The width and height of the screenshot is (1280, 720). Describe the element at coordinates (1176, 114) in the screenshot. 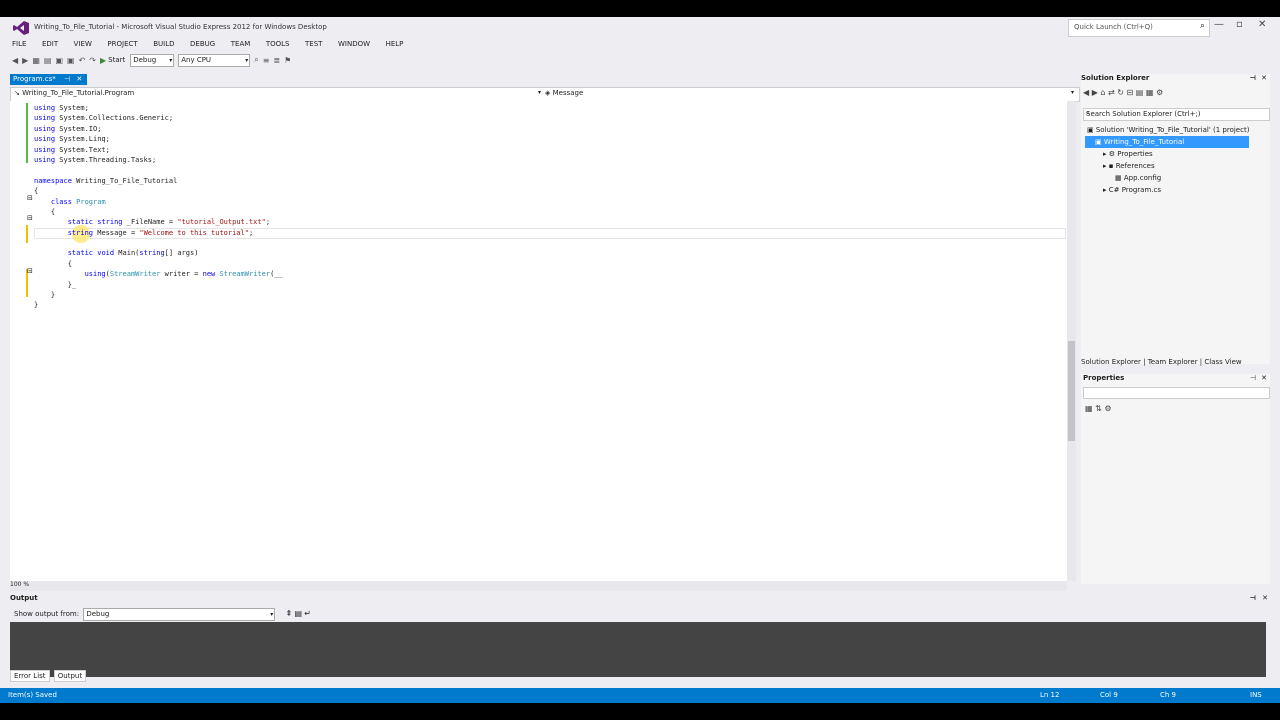

I see `solution-search-input: Search Solution Explorer (Ctrl+;) ⌕` at that location.